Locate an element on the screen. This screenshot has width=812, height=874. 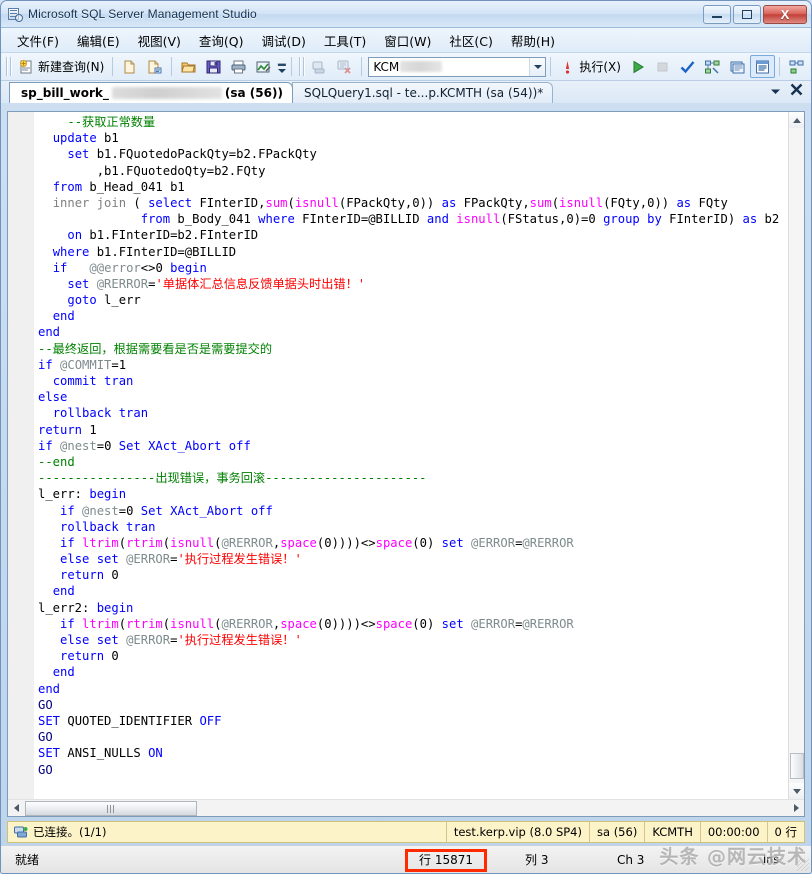
maximize-button is located at coordinates (747, 14).